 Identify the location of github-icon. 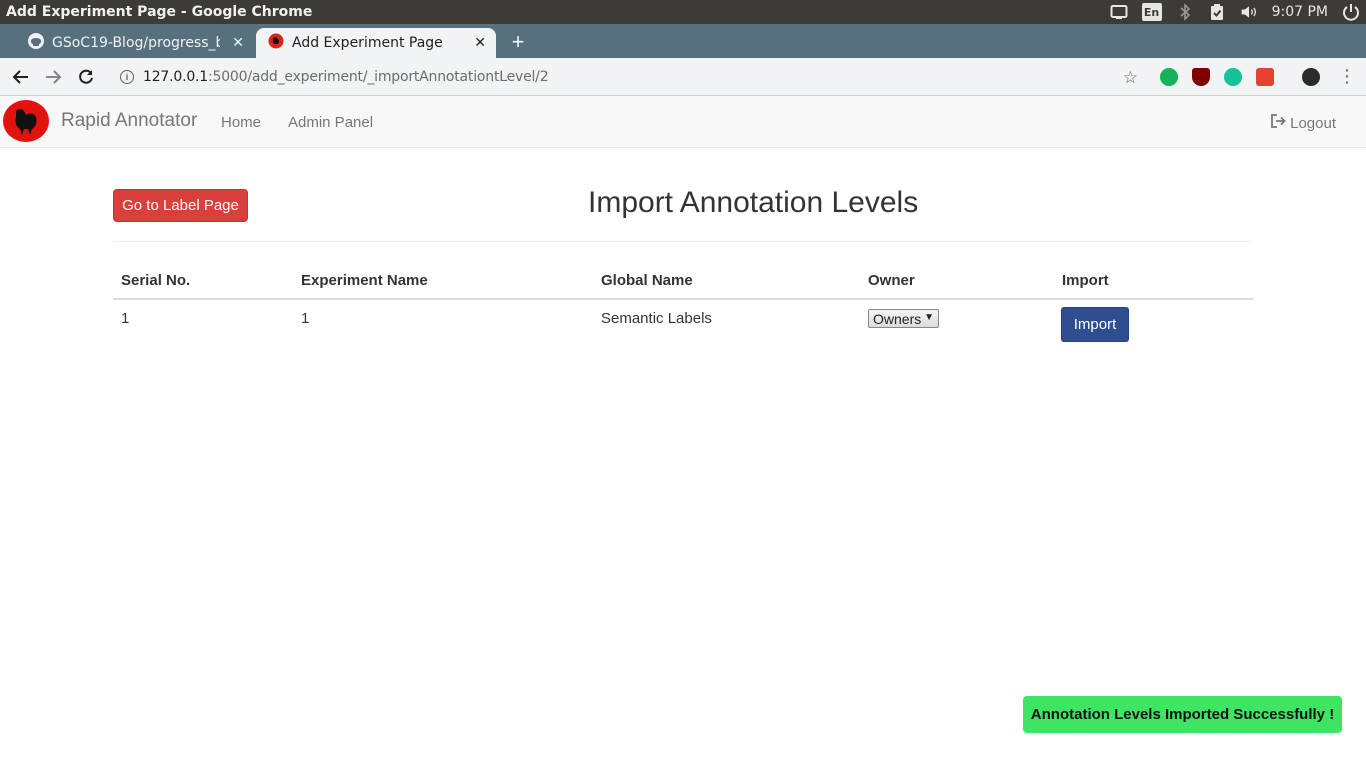
(36, 43).